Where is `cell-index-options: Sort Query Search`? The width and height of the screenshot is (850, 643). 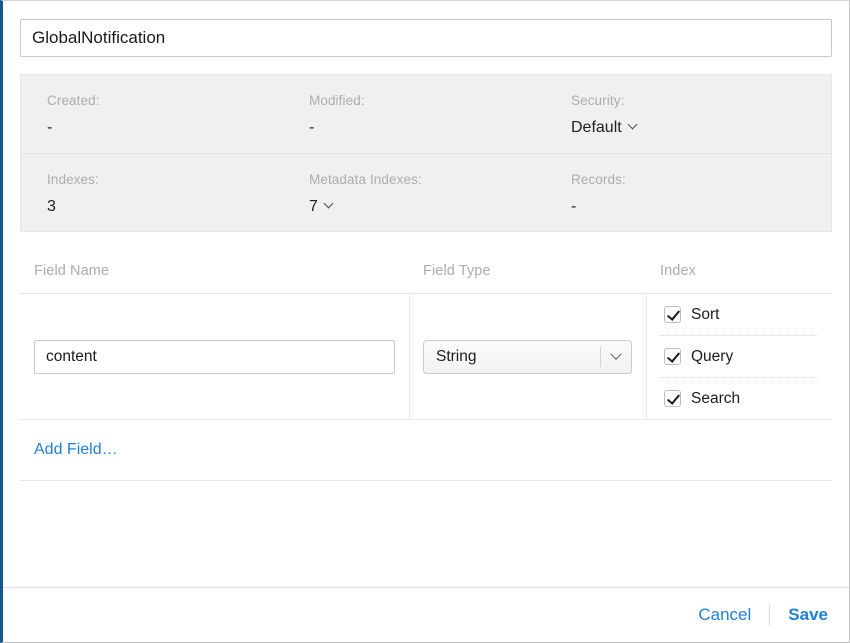 cell-index-options: Sort Query Search is located at coordinates (739, 356).